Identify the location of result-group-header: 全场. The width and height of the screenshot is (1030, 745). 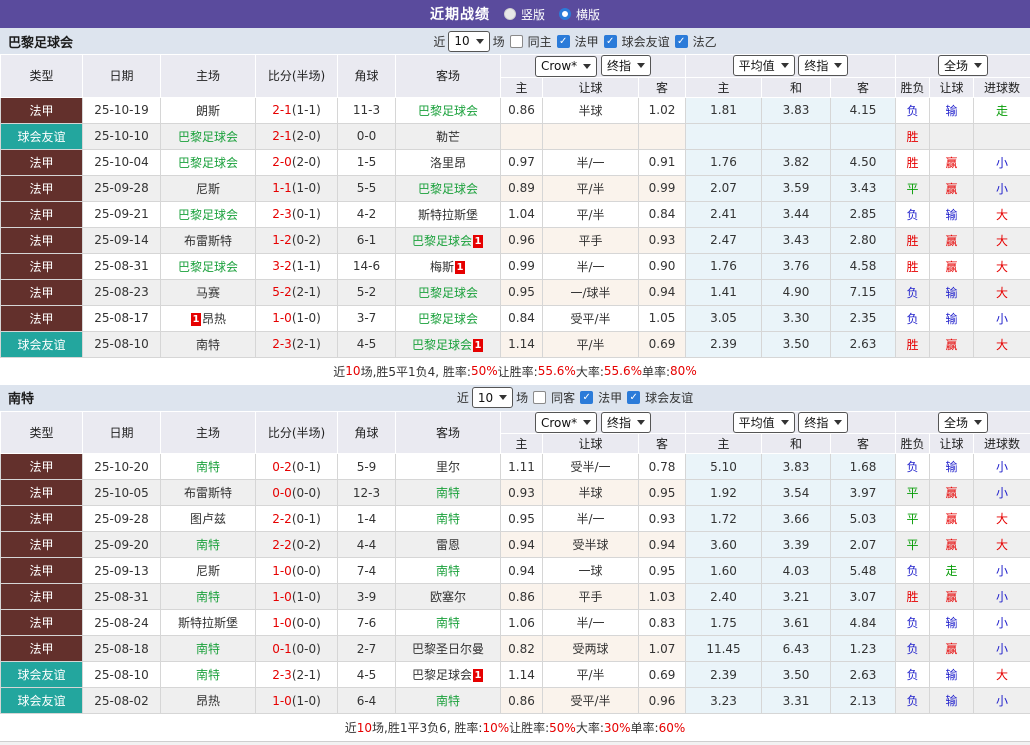
(963, 422).